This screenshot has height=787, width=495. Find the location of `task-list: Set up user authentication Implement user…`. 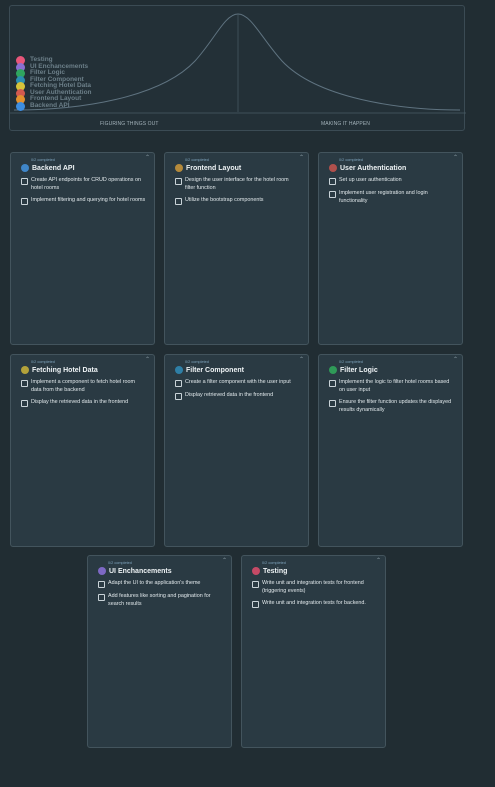

task-list: Set up user authentication Implement user… is located at coordinates (391, 193).